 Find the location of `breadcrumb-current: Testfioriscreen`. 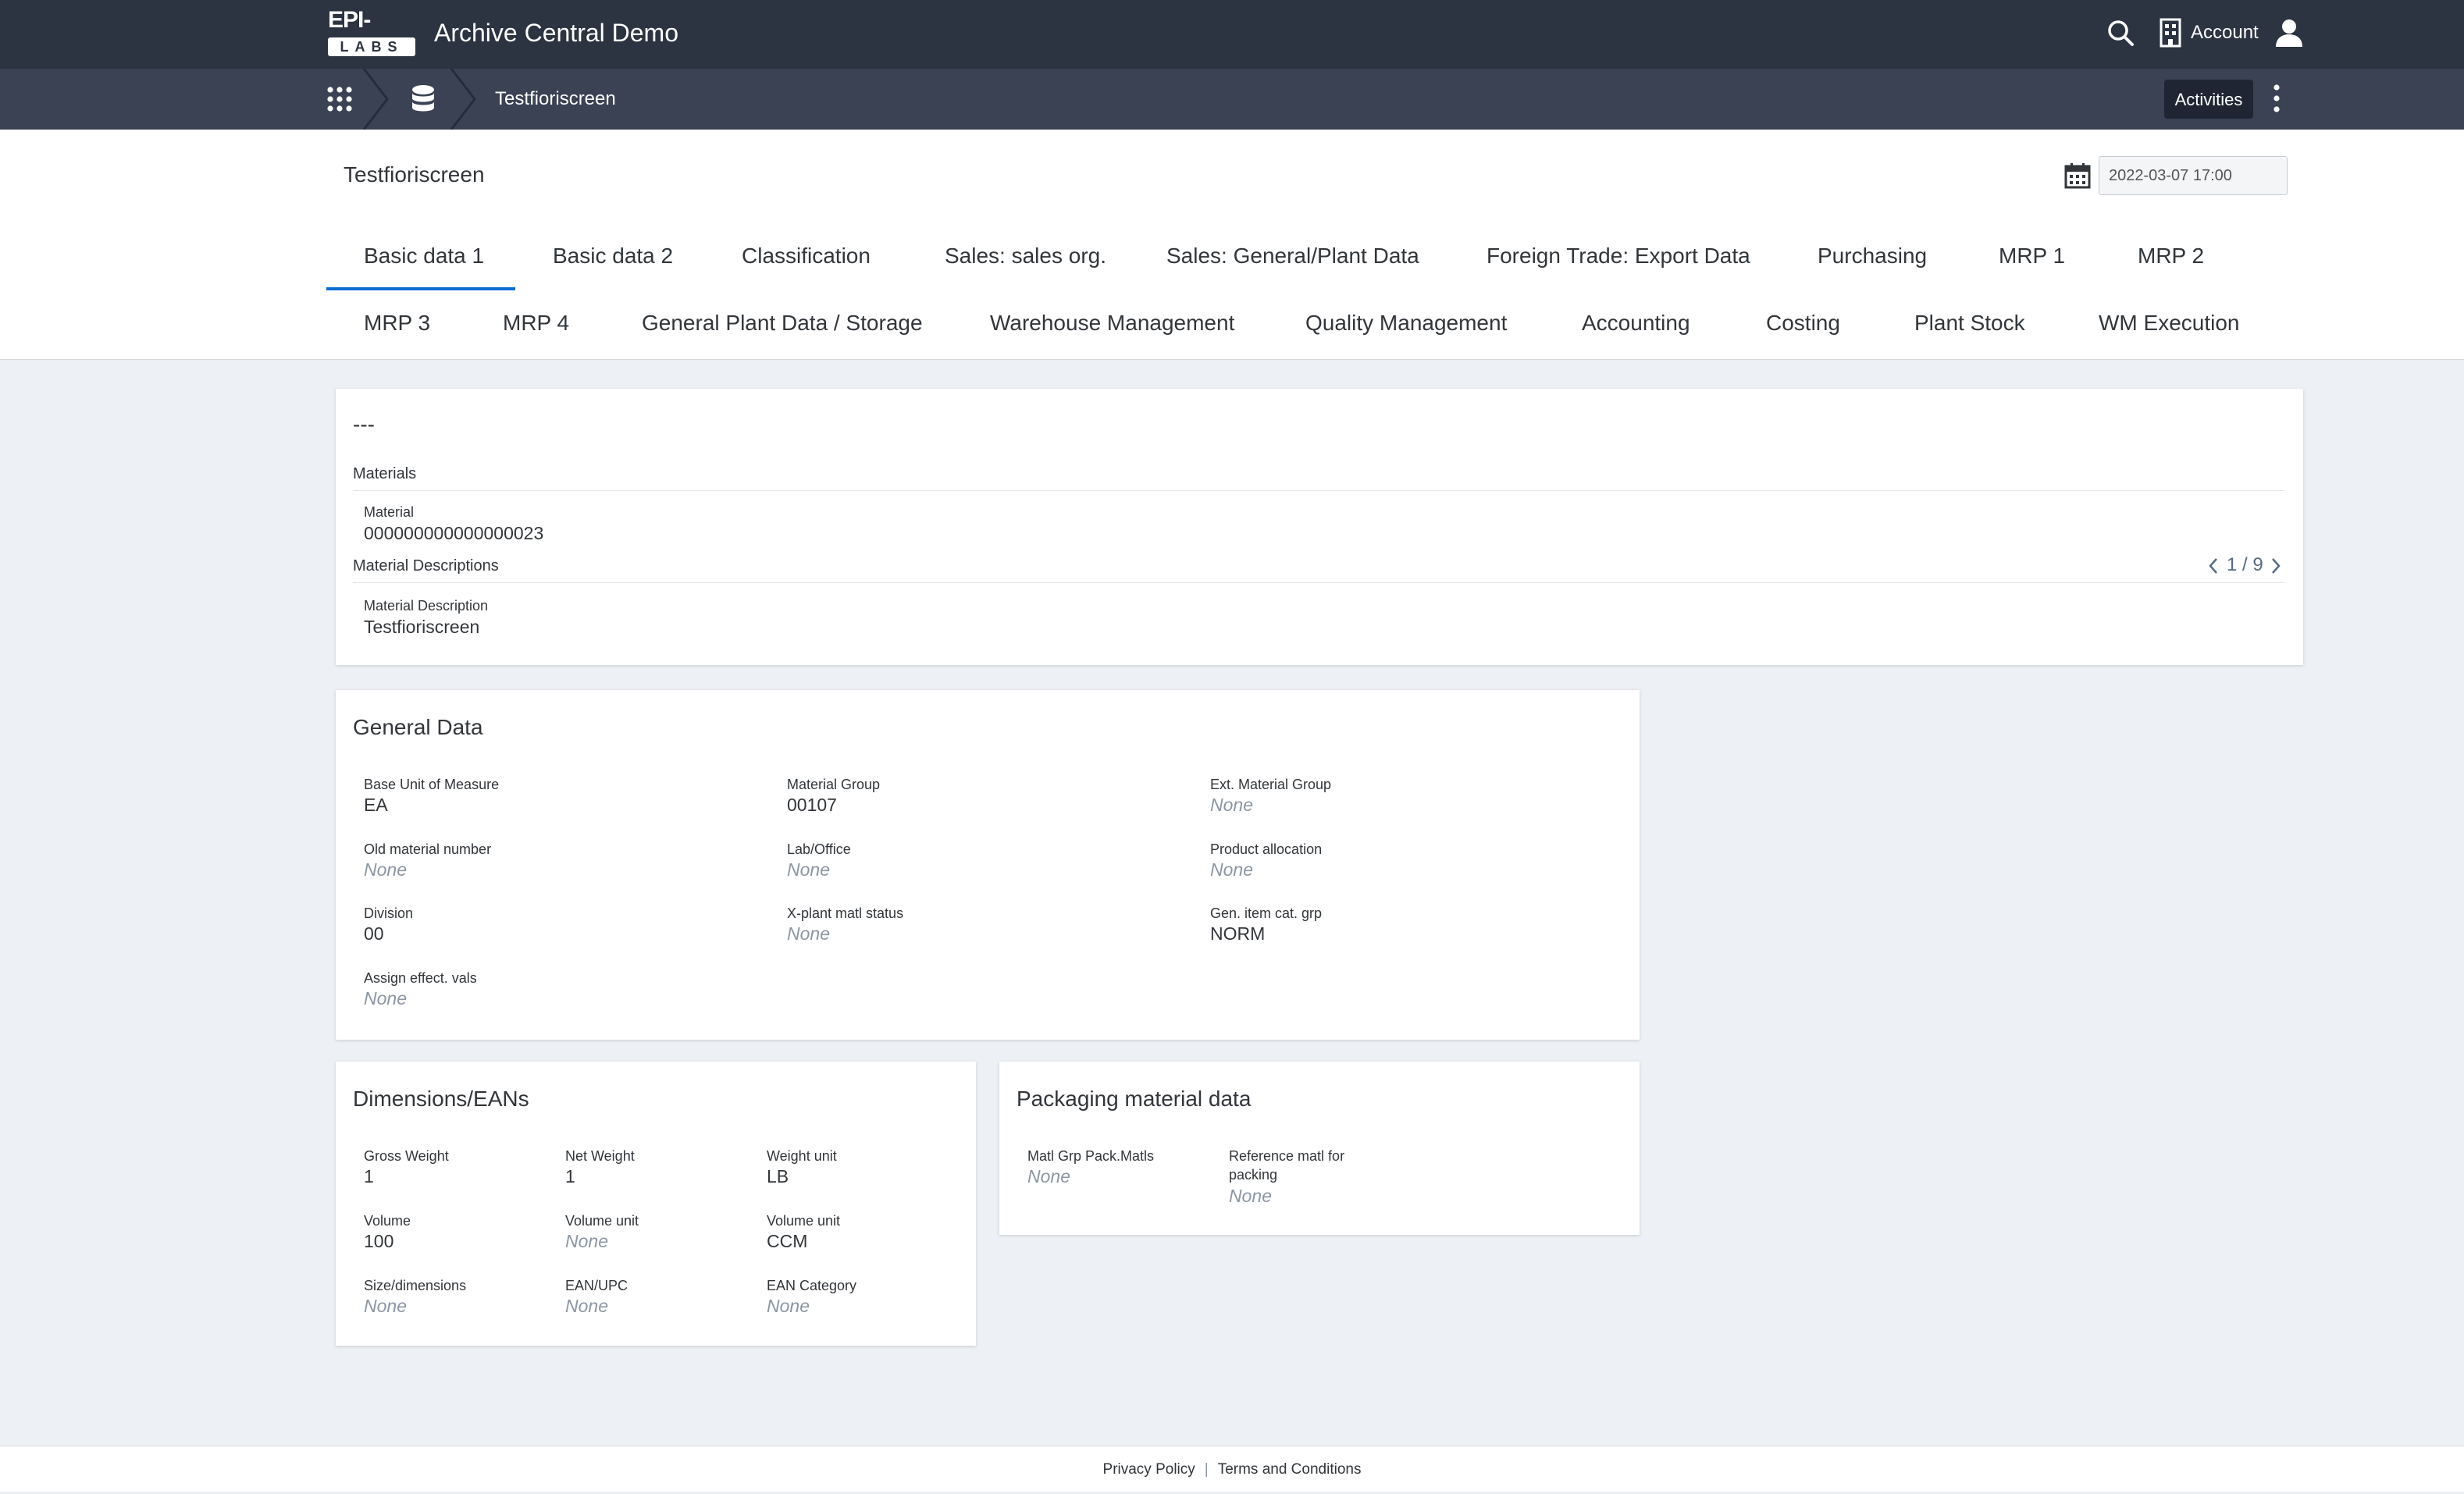

breadcrumb-current: Testfioriscreen is located at coordinates (555, 99).